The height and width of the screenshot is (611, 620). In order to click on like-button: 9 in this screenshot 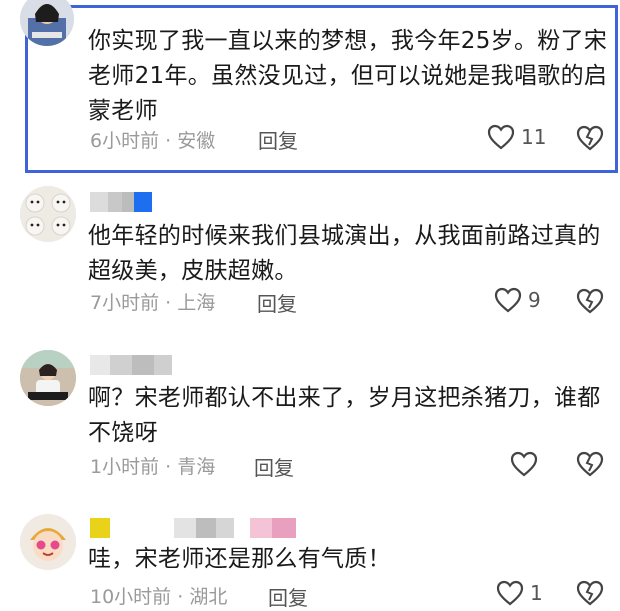, I will do `click(517, 300)`.